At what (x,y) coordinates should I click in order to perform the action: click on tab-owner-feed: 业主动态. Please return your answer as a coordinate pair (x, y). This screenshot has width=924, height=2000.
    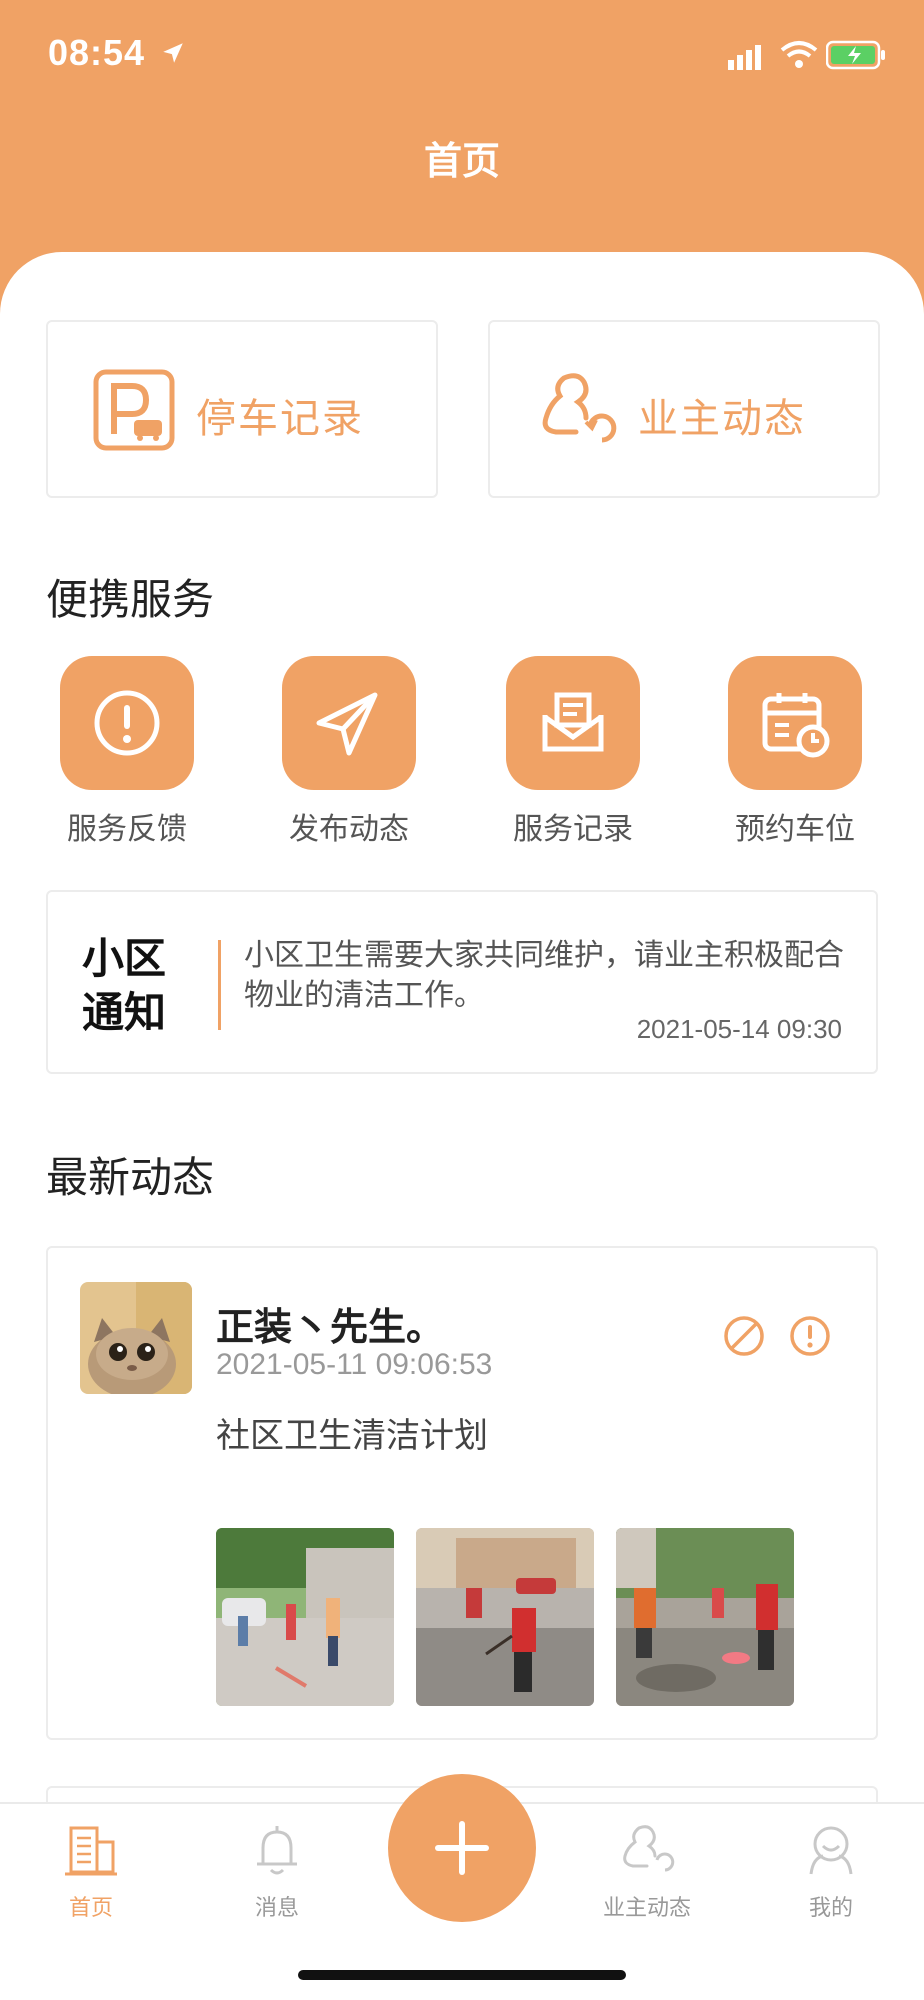
    Looking at the image, I should click on (647, 1874).